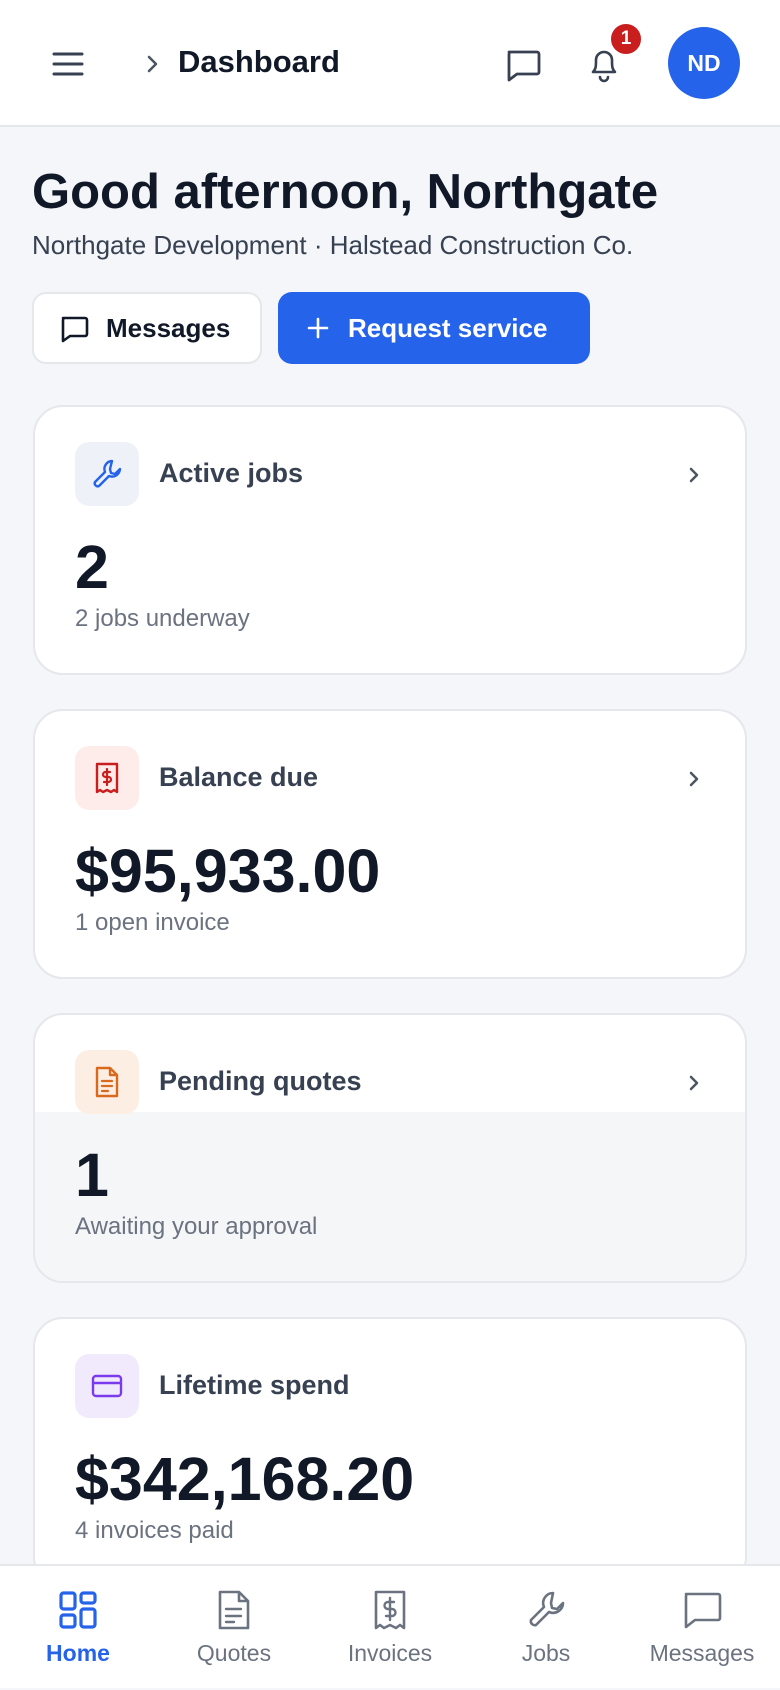 Image resolution: width=780 pixels, height=1690 pixels. I want to click on card-subtext: 2 jobs underway, so click(162, 618).